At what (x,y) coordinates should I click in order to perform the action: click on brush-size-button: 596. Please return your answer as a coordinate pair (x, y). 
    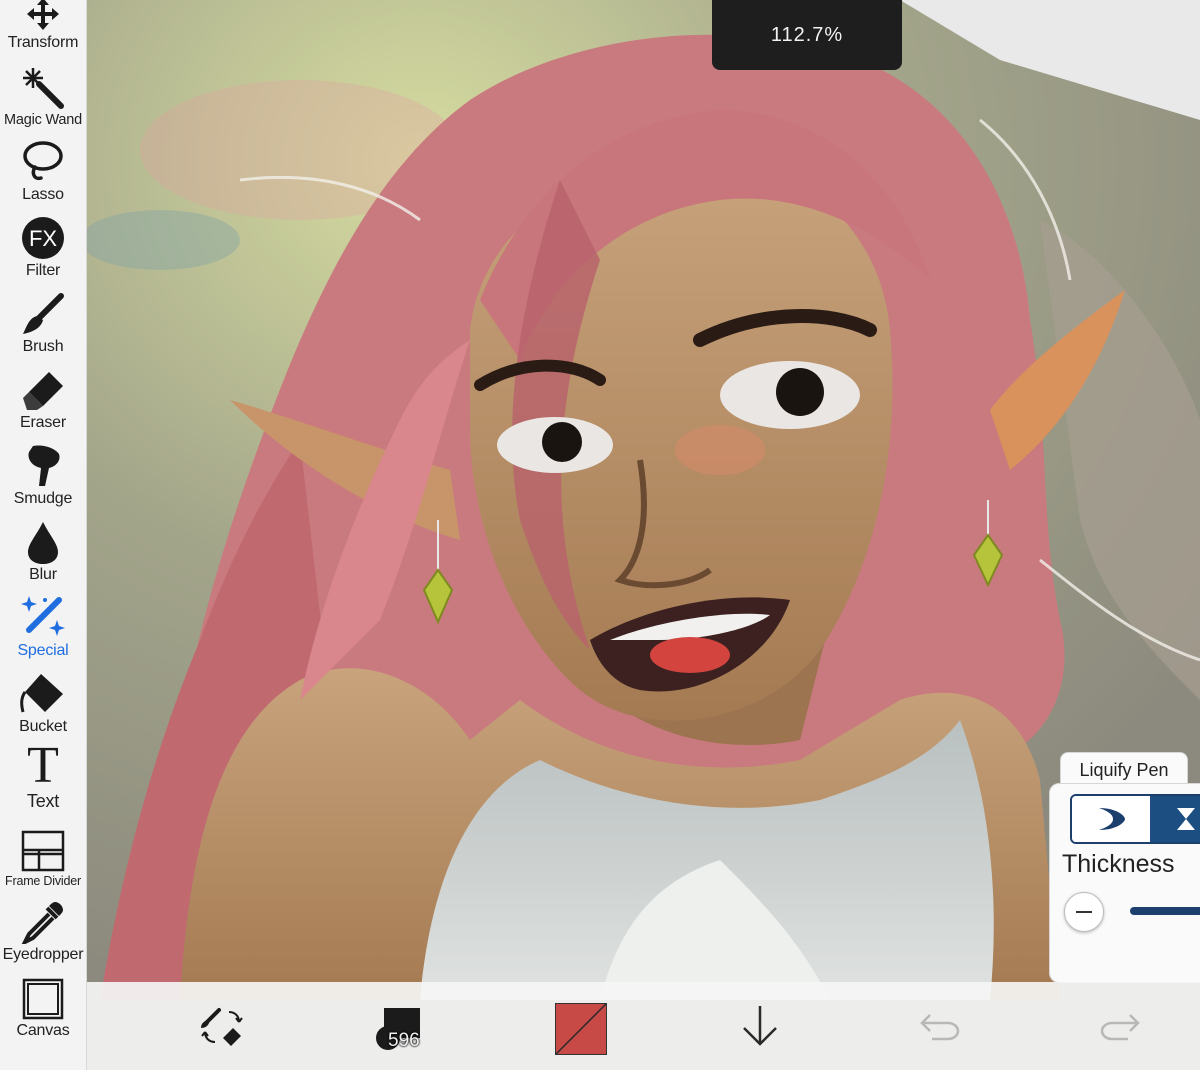
    Looking at the image, I should click on (402, 1030).